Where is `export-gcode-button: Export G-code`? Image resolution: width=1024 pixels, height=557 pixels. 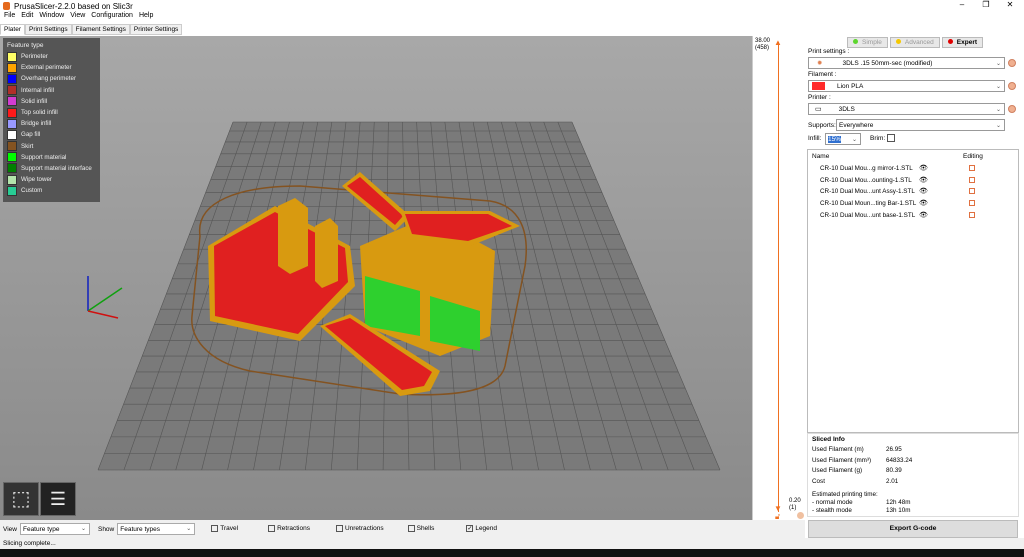
export-gcode-button: Export G-code is located at coordinates (913, 529).